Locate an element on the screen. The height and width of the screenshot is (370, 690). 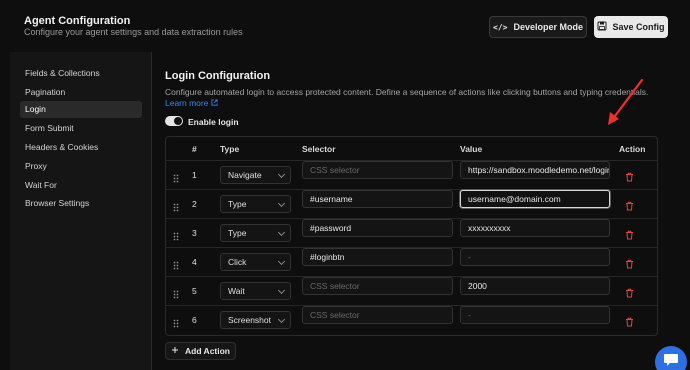
save-config-label: Save Config is located at coordinates (638, 27).